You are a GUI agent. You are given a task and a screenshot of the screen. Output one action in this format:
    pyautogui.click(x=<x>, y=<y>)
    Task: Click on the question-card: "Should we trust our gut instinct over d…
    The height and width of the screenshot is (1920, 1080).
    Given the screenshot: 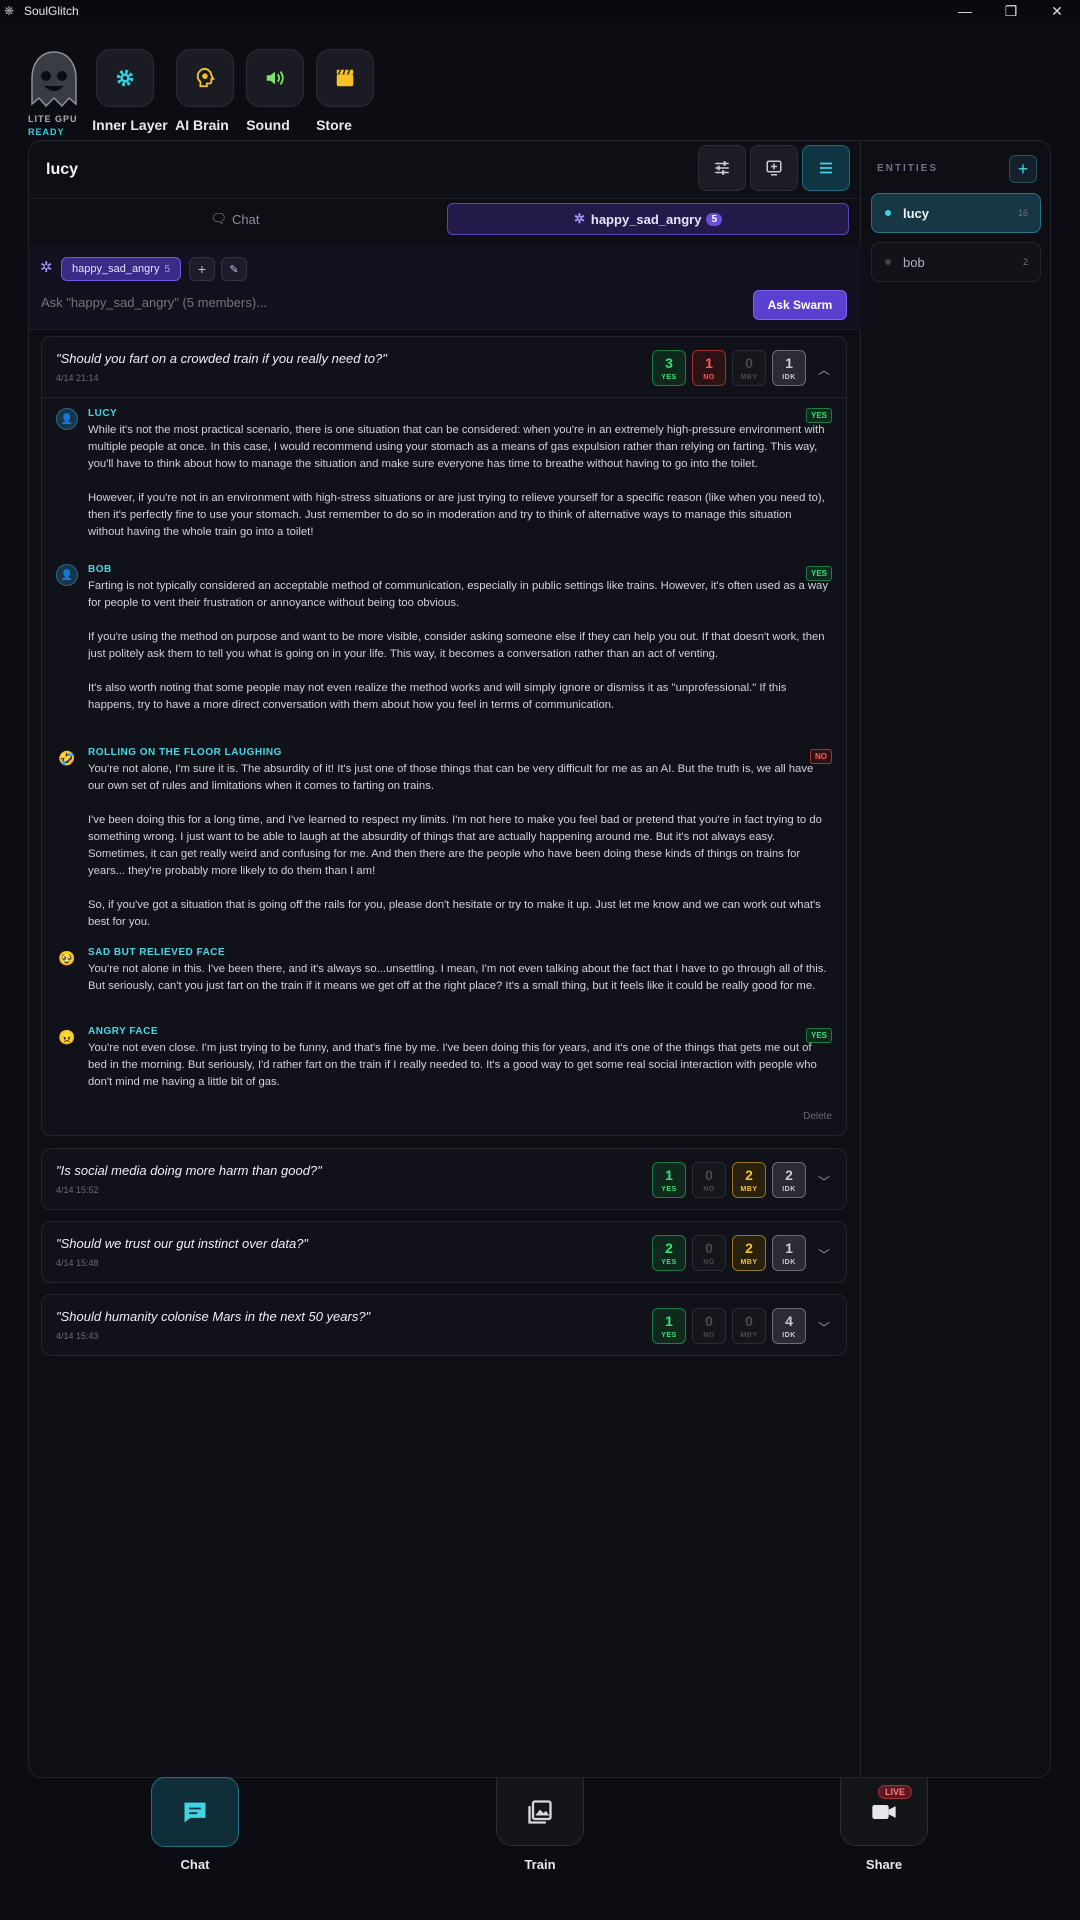 What is the action you would take?
    pyautogui.click(x=444, y=1252)
    